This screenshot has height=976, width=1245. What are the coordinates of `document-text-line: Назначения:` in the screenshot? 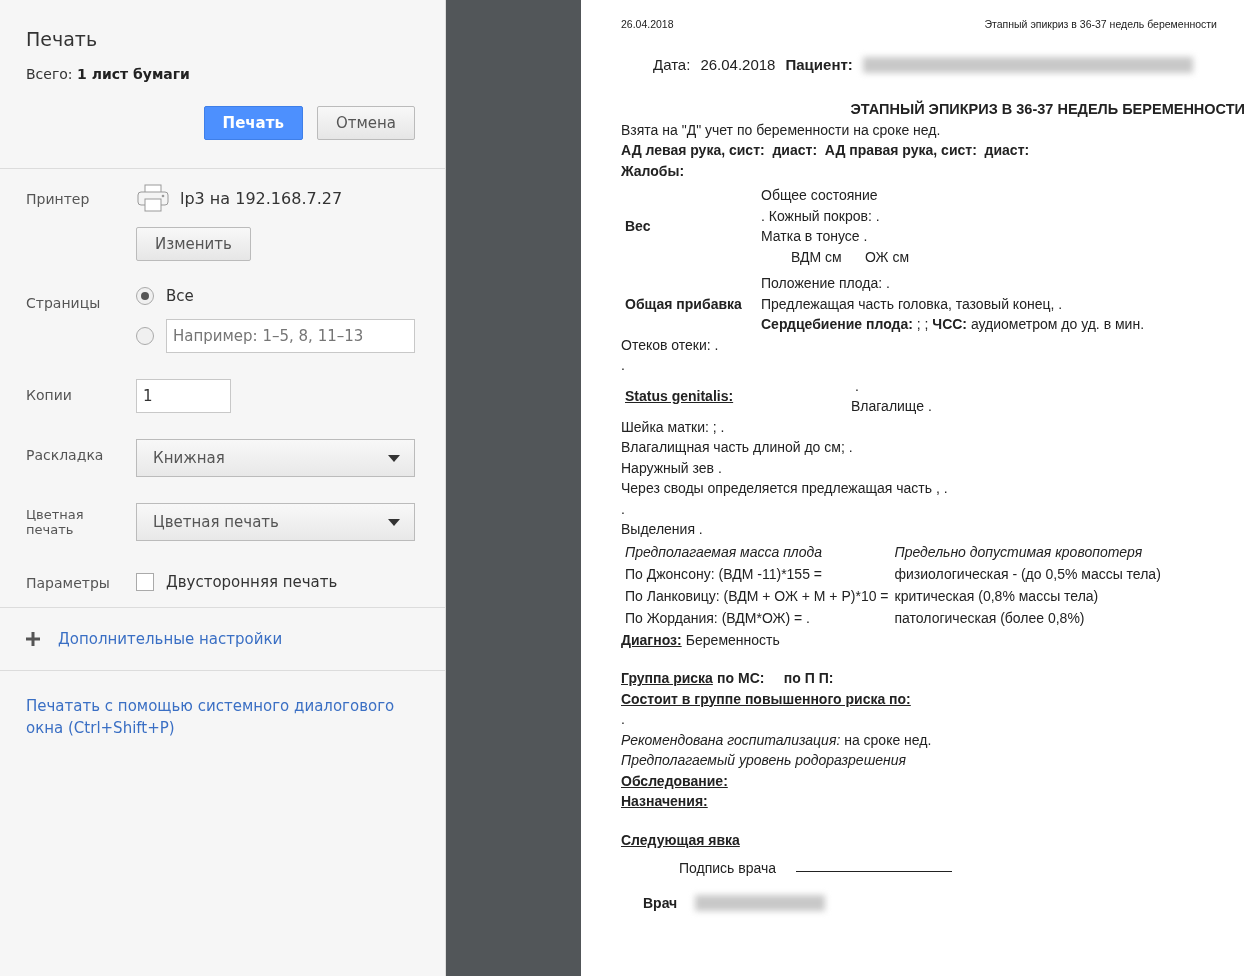 It's located at (665, 801).